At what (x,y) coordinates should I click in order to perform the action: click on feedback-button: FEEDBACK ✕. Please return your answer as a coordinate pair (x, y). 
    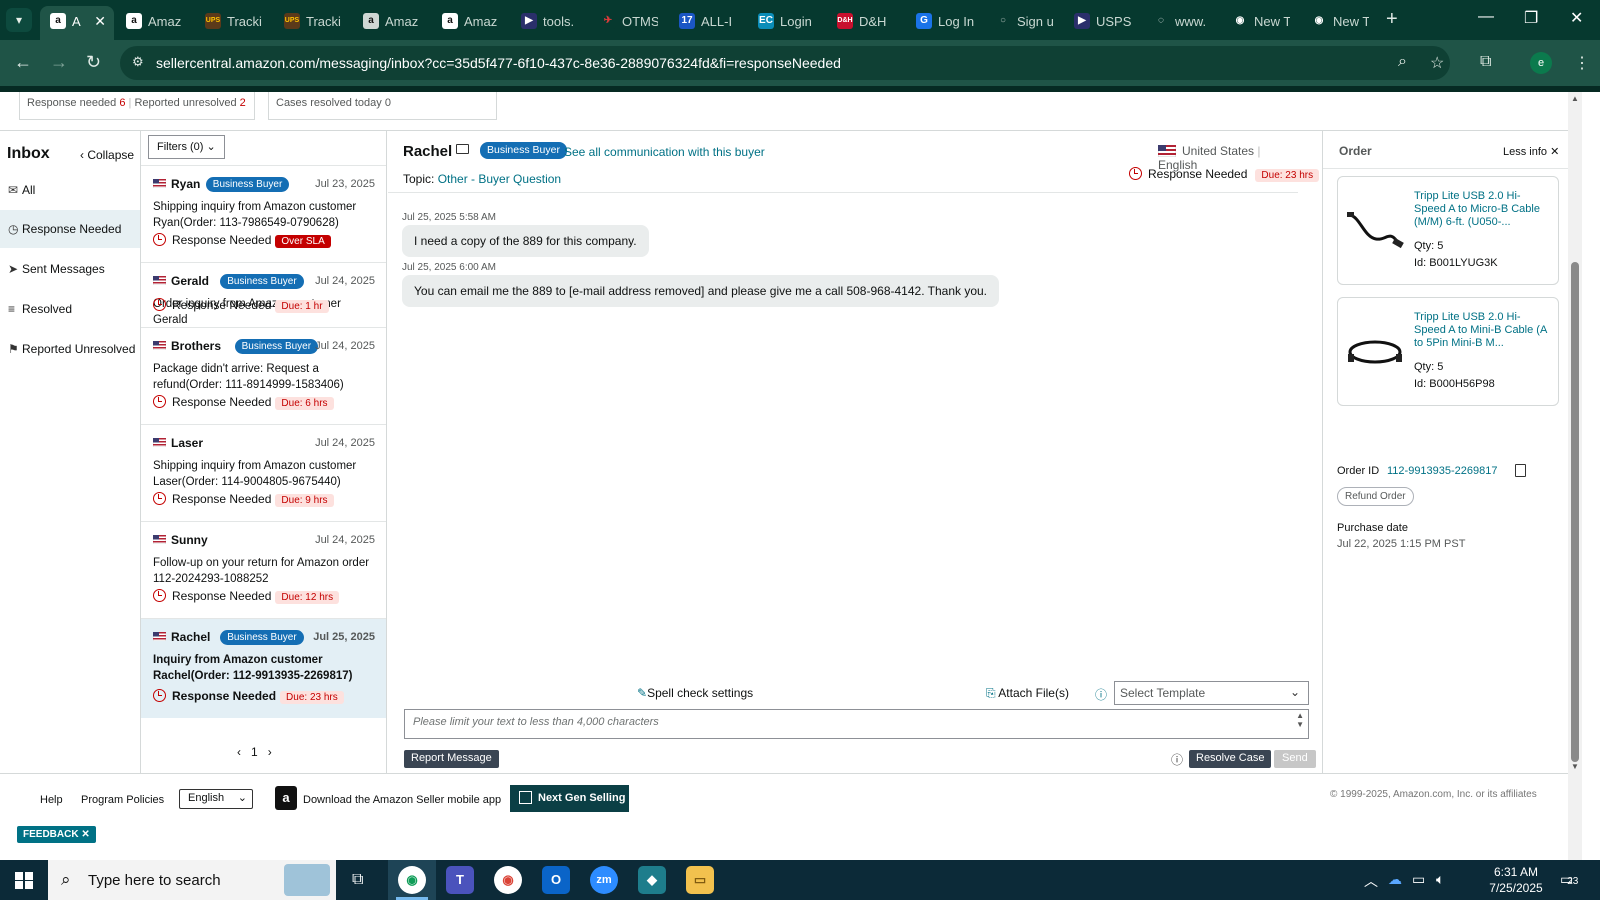
    Looking at the image, I should click on (56, 834).